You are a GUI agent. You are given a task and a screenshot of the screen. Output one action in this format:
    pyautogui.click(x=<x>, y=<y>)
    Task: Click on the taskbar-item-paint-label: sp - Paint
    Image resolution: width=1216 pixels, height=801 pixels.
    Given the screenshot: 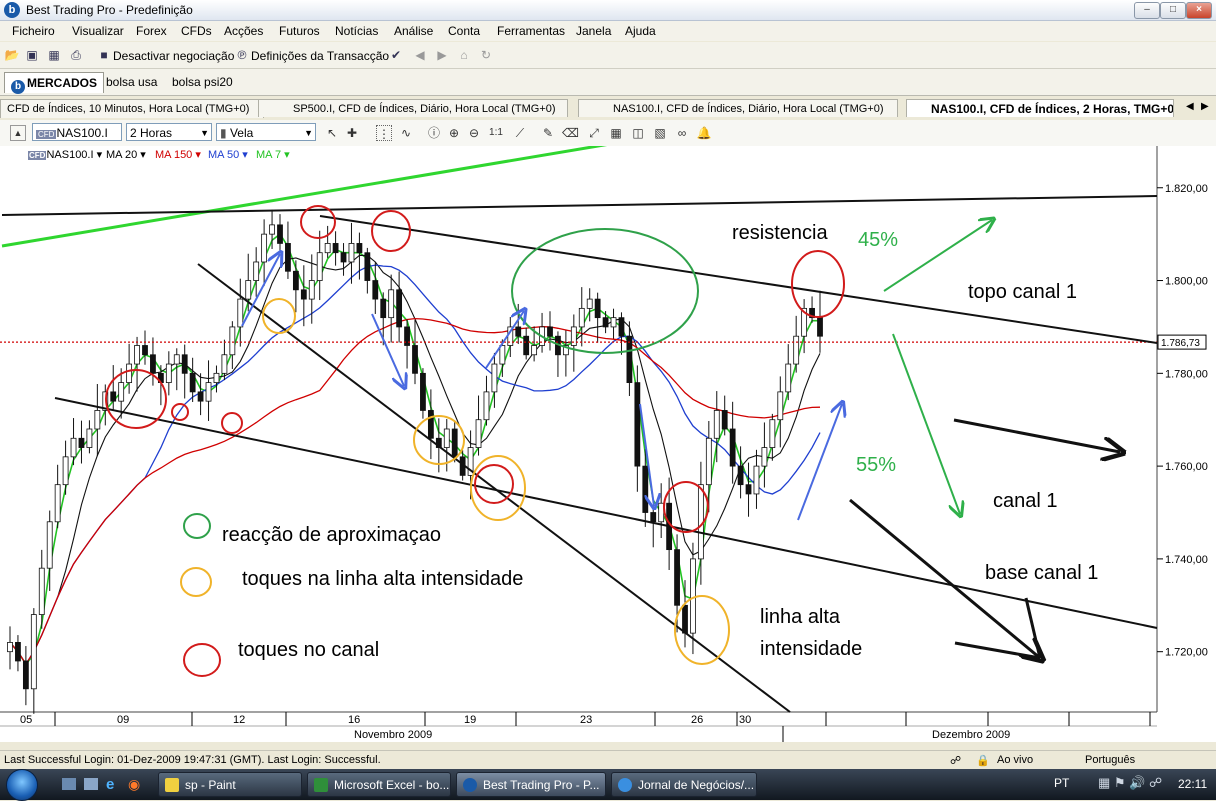 What is the action you would take?
    pyautogui.click(x=210, y=785)
    